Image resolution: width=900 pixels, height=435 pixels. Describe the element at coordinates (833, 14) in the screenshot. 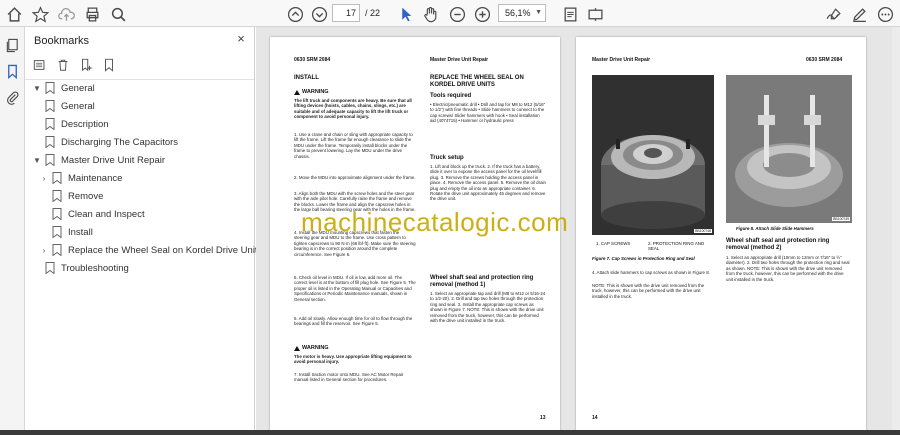

I see `sign-icon` at that location.